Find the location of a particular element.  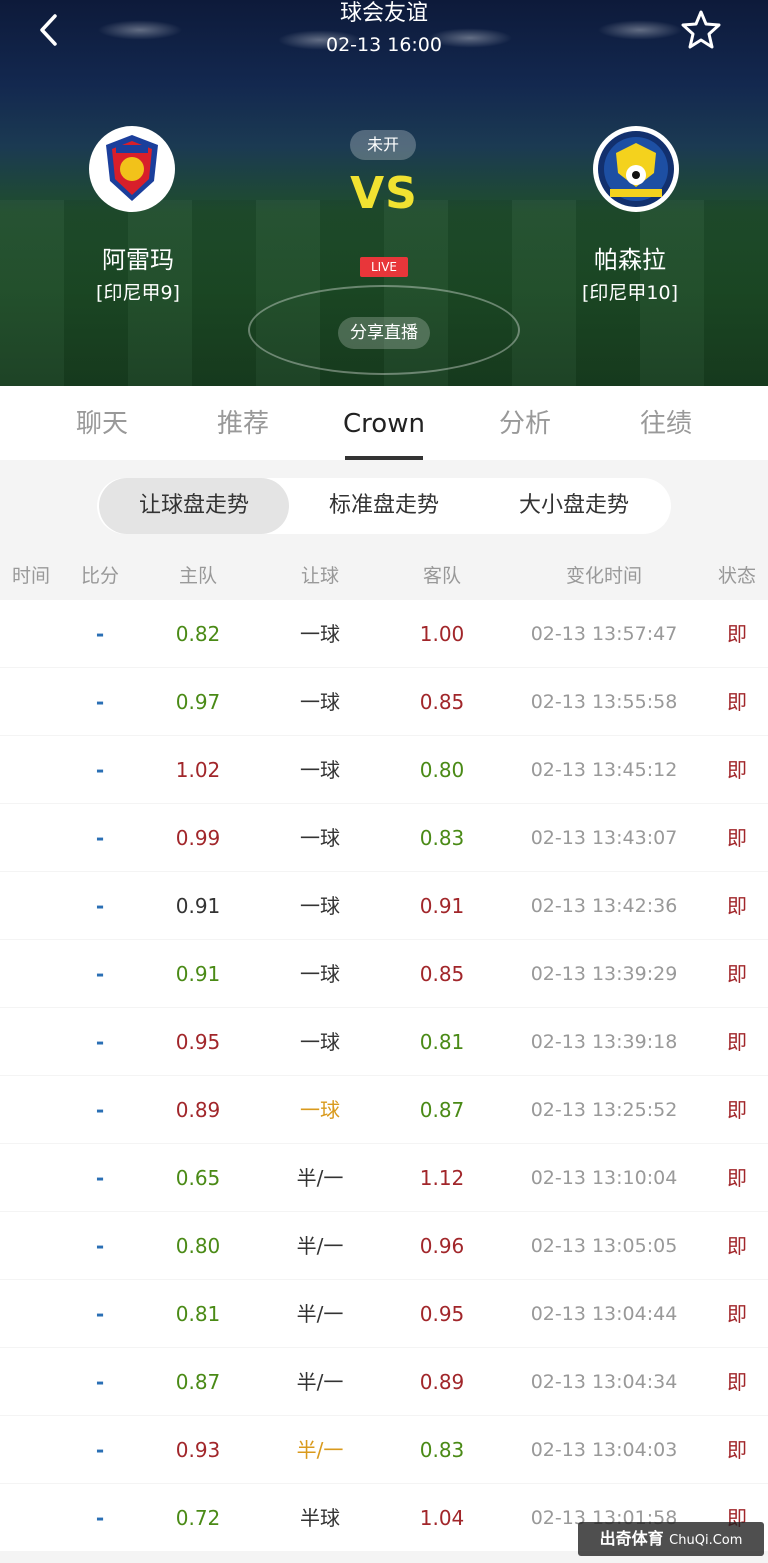

row-away-odds: 0.80 is located at coordinates (442, 770).